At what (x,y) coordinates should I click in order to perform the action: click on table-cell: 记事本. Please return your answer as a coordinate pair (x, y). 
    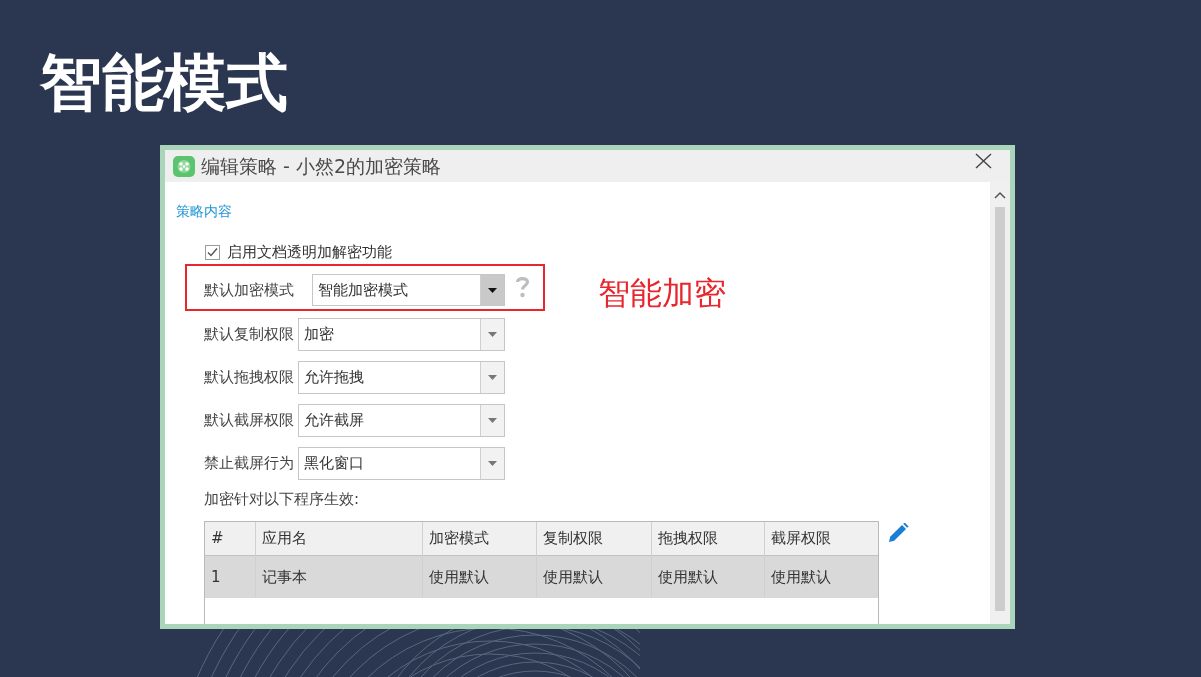
    Looking at the image, I should click on (338, 577).